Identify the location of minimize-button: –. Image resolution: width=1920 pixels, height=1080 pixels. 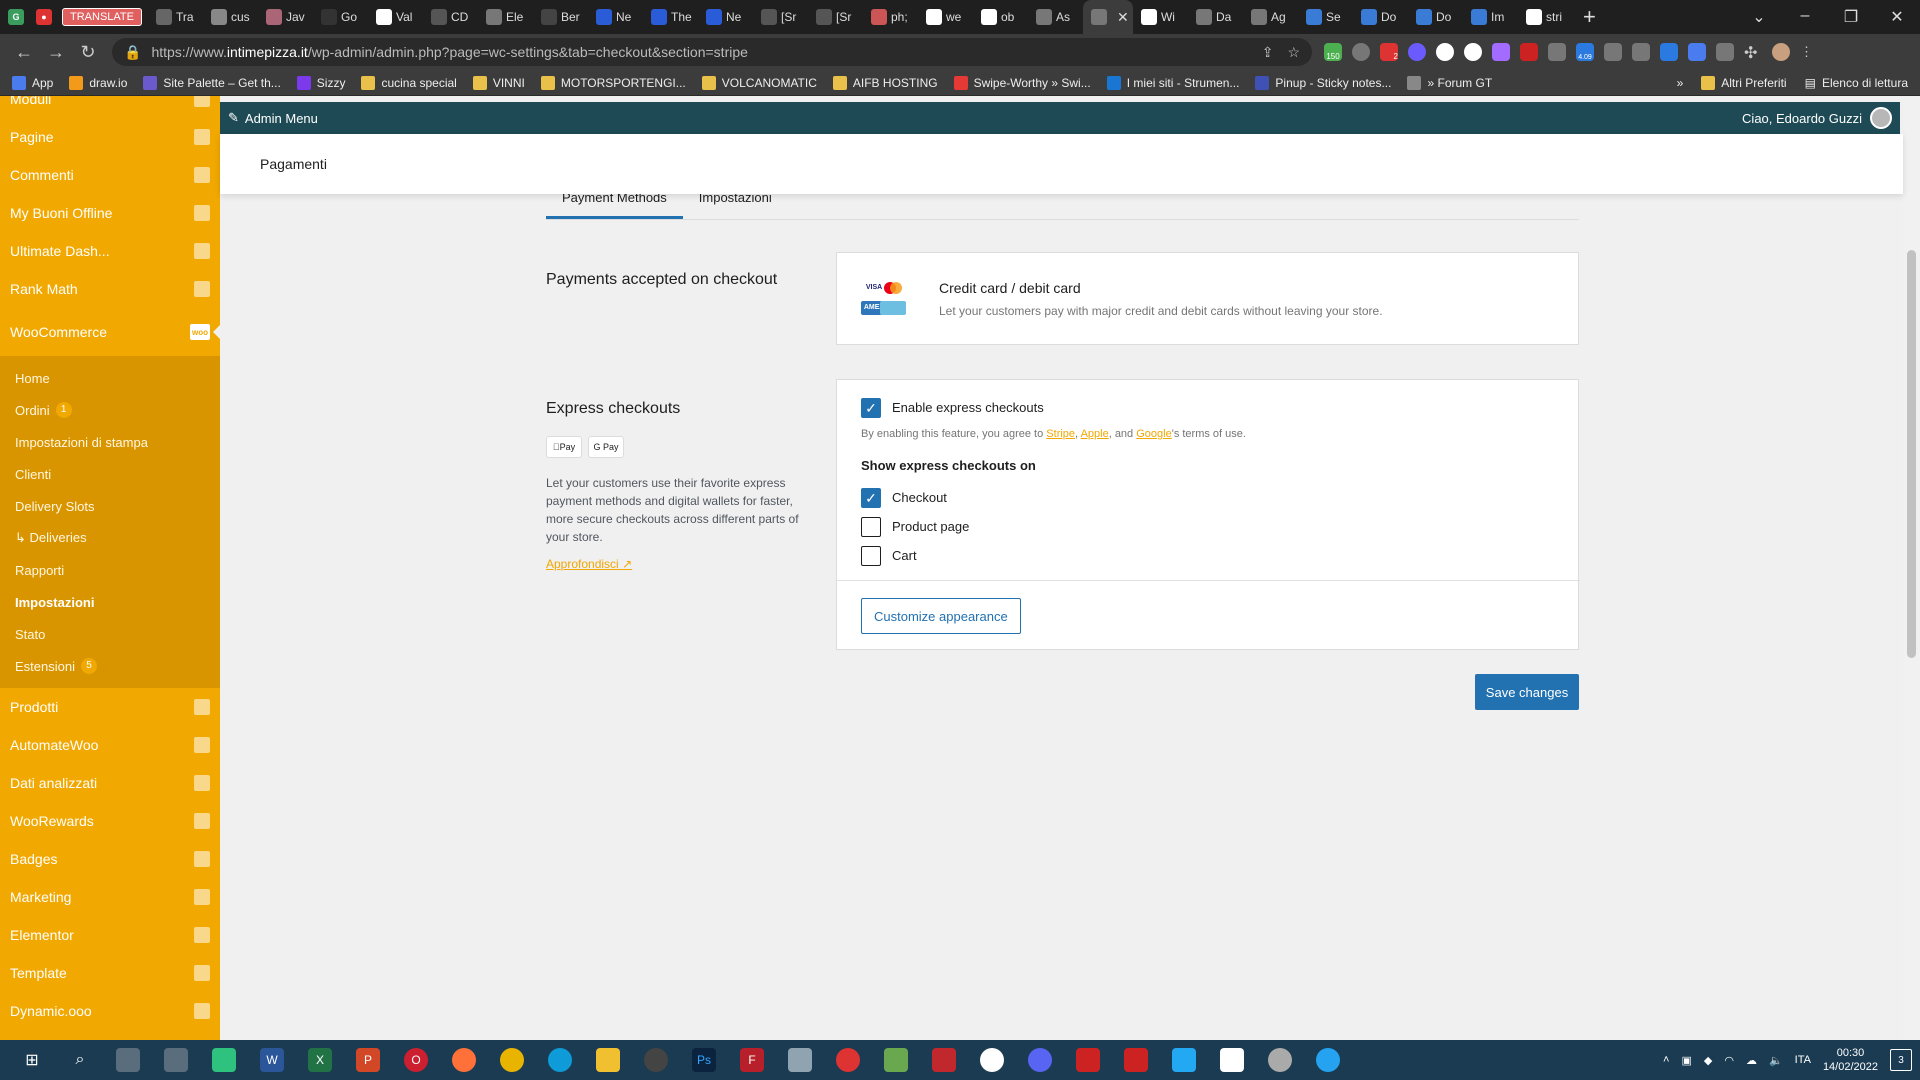
(1805, 17).